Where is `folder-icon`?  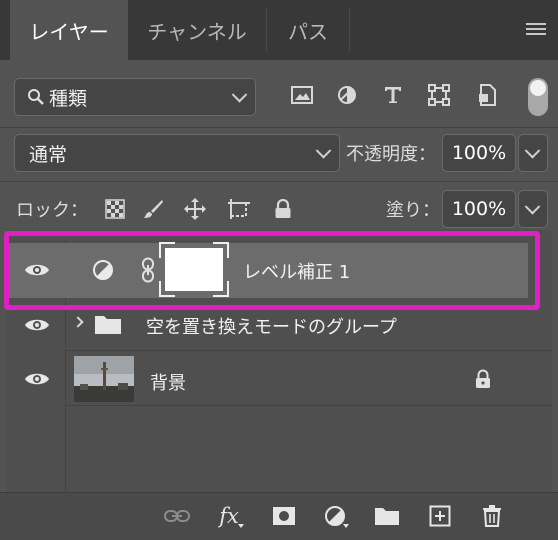 folder-icon is located at coordinates (108, 325).